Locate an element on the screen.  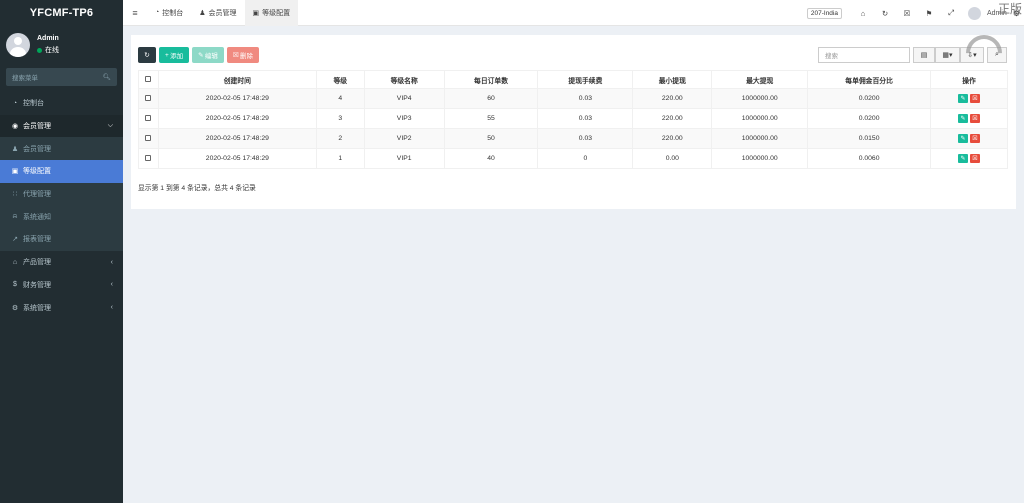
add-button-label: 添加 is located at coordinates (177, 56).